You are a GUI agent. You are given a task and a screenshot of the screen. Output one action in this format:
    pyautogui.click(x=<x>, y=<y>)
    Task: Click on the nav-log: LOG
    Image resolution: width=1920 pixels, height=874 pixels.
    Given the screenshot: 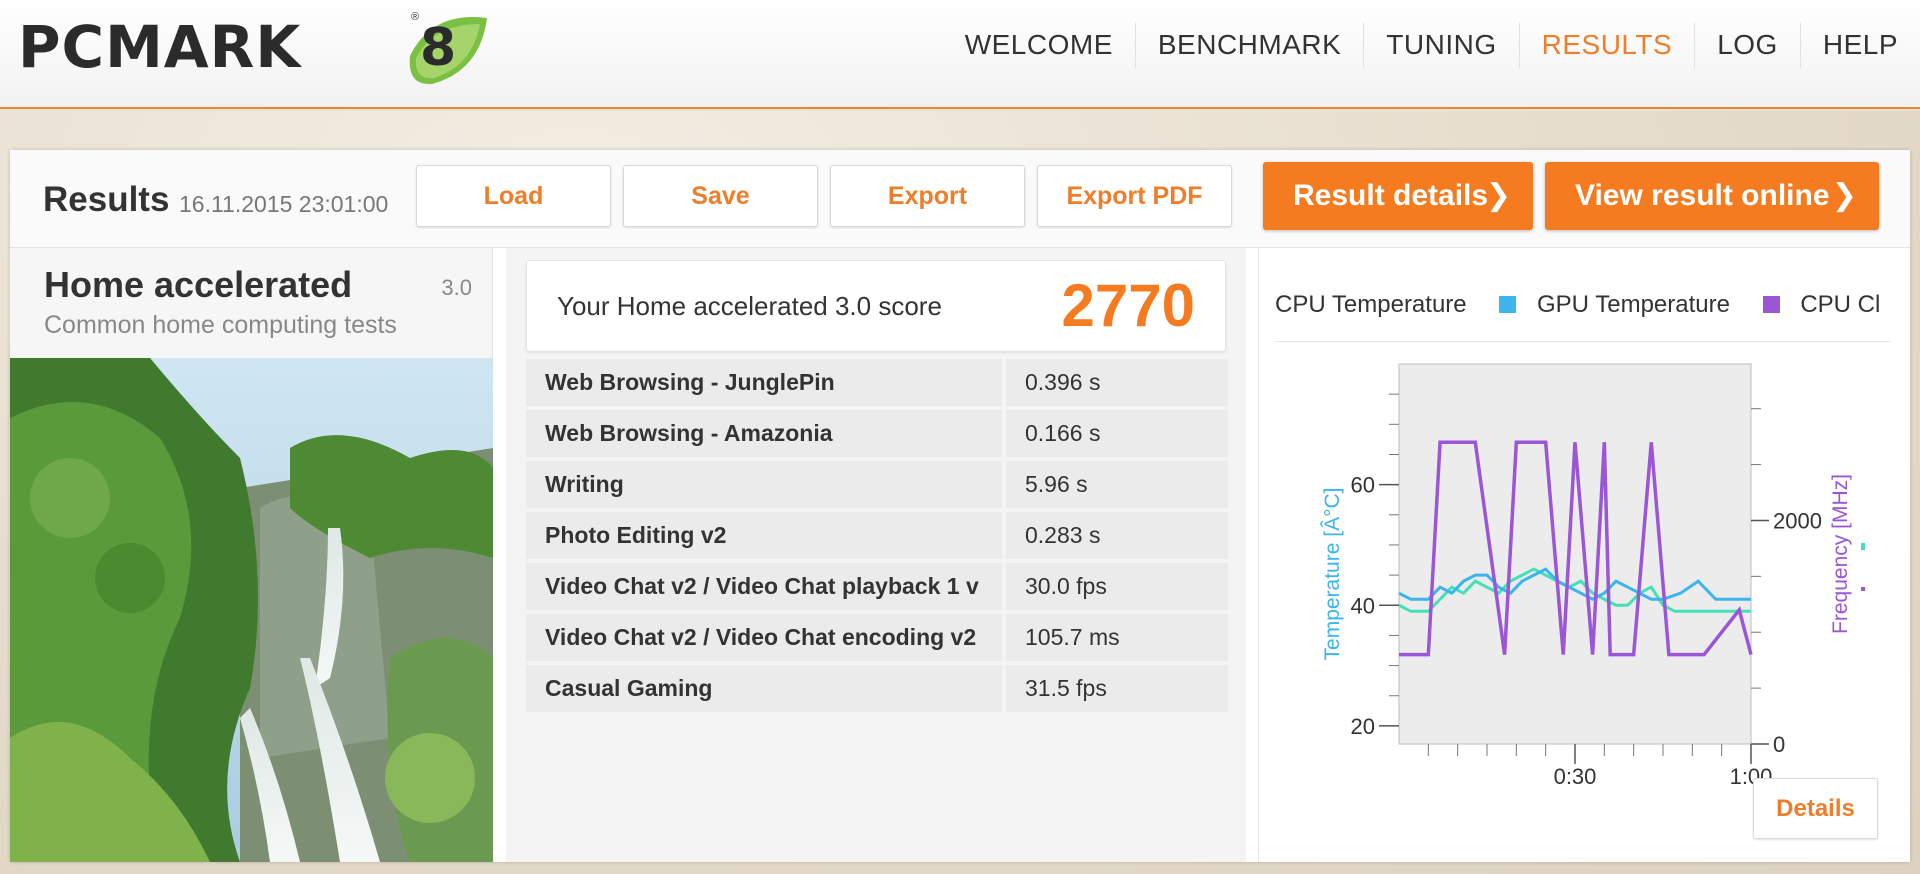 What is the action you would take?
    pyautogui.click(x=1747, y=45)
    